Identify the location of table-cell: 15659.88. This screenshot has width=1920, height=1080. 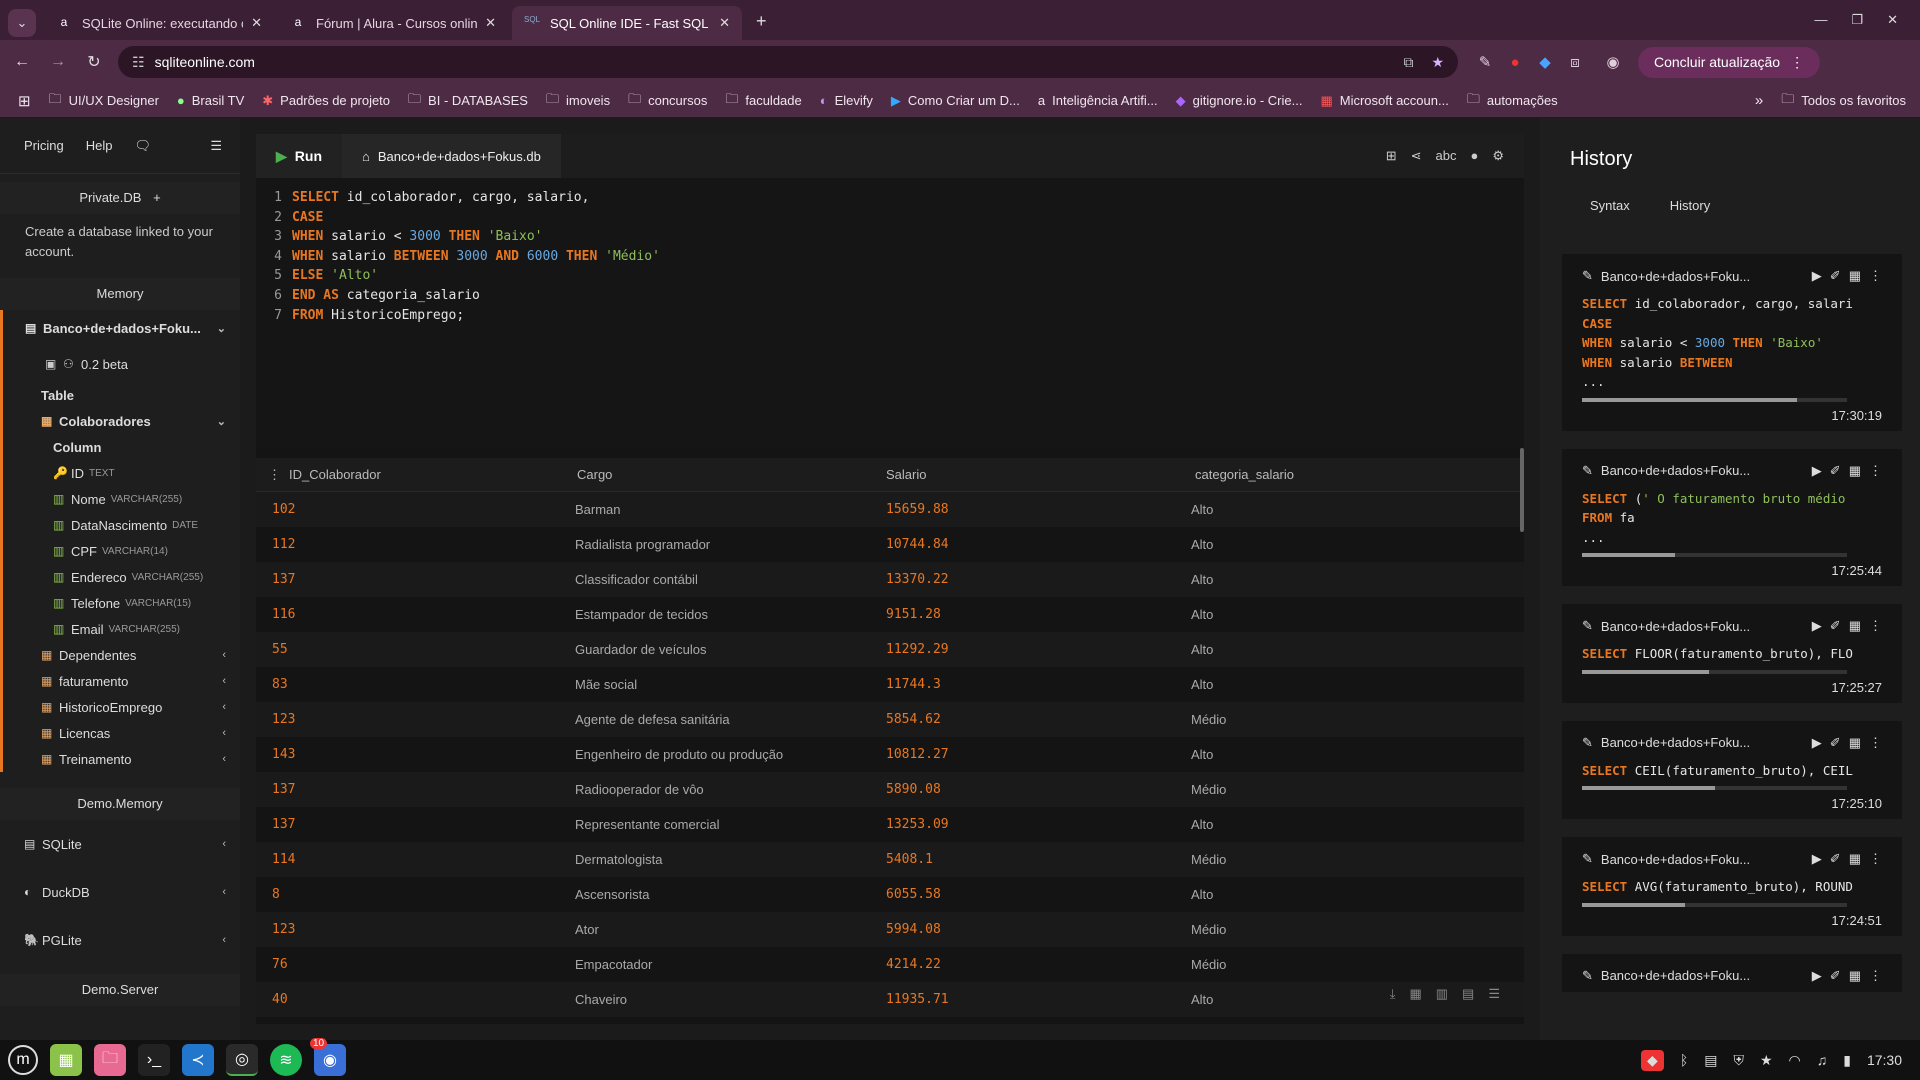
(1028, 509).